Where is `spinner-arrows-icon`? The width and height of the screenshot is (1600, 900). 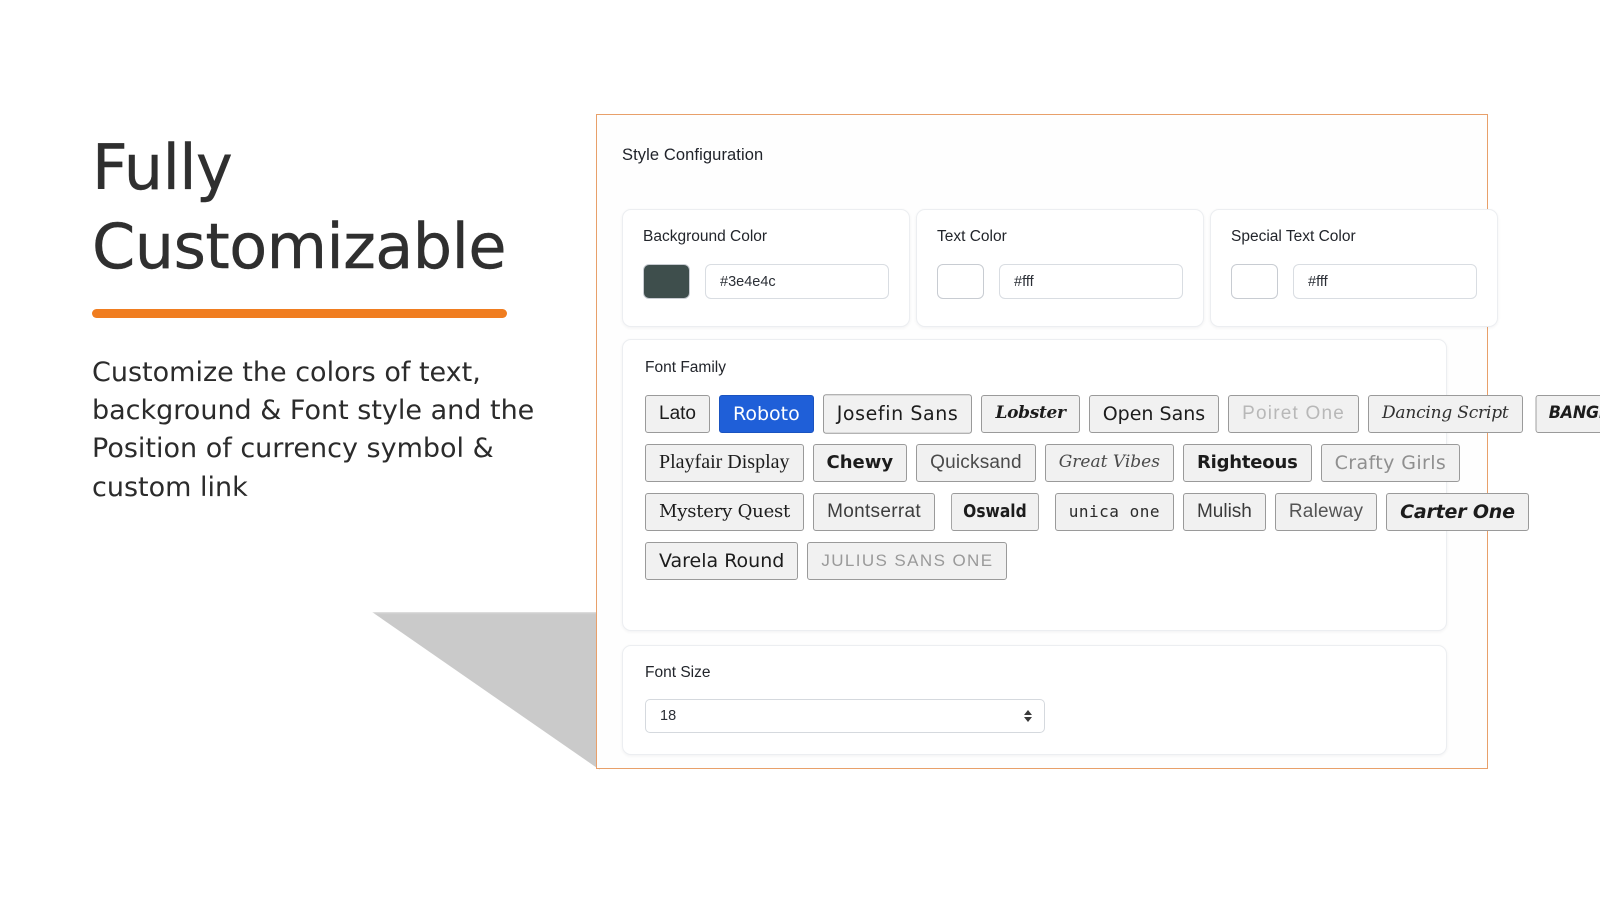 spinner-arrows-icon is located at coordinates (1028, 716).